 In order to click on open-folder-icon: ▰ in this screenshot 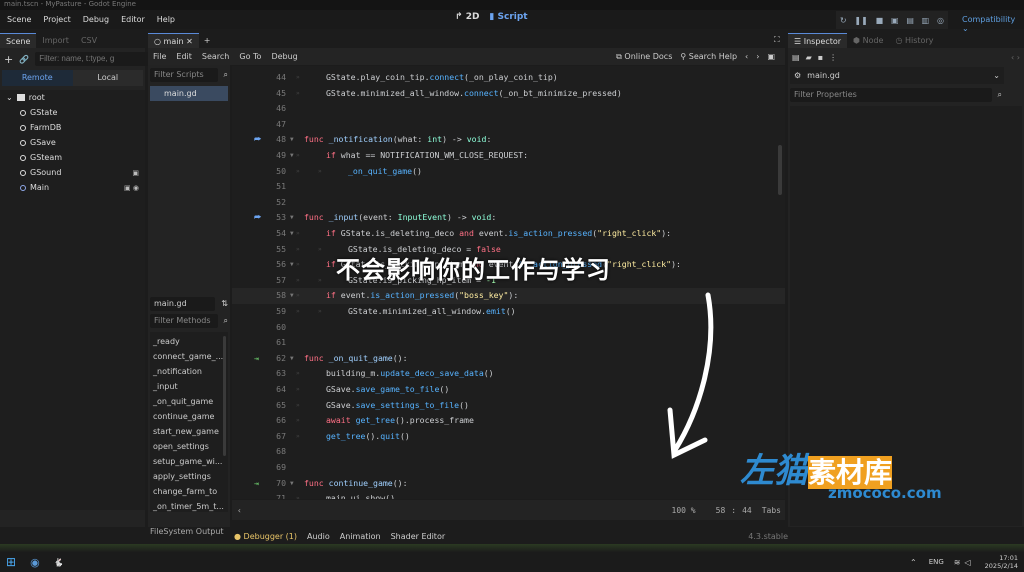, I will do `click(809, 57)`.